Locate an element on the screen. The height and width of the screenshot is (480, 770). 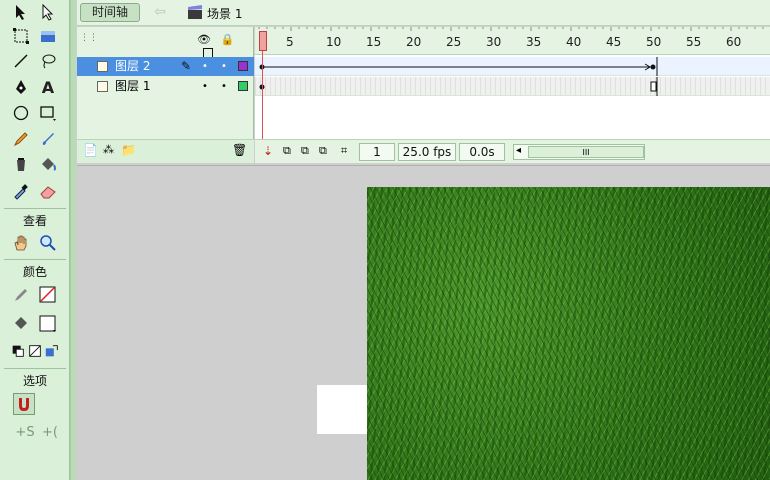
options-section-label: 选项 is located at coordinates (34, 381).